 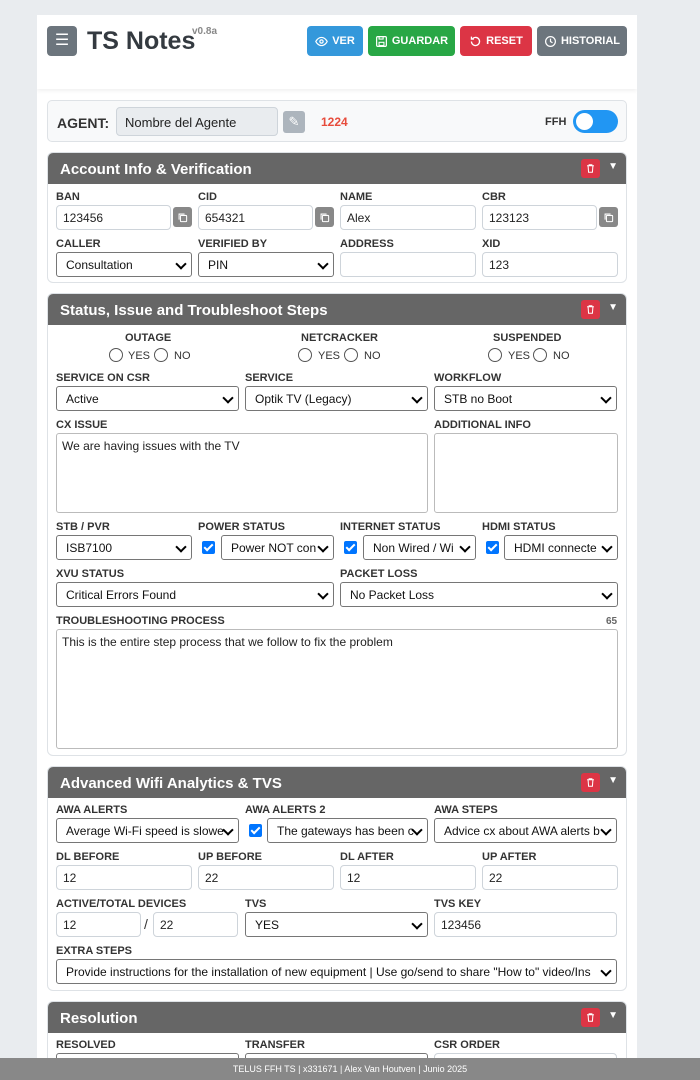 What do you see at coordinates (390, 527) in the screenshot?
I see `internet-label: INTERNET STATUS` at bounding box center [390, 527].